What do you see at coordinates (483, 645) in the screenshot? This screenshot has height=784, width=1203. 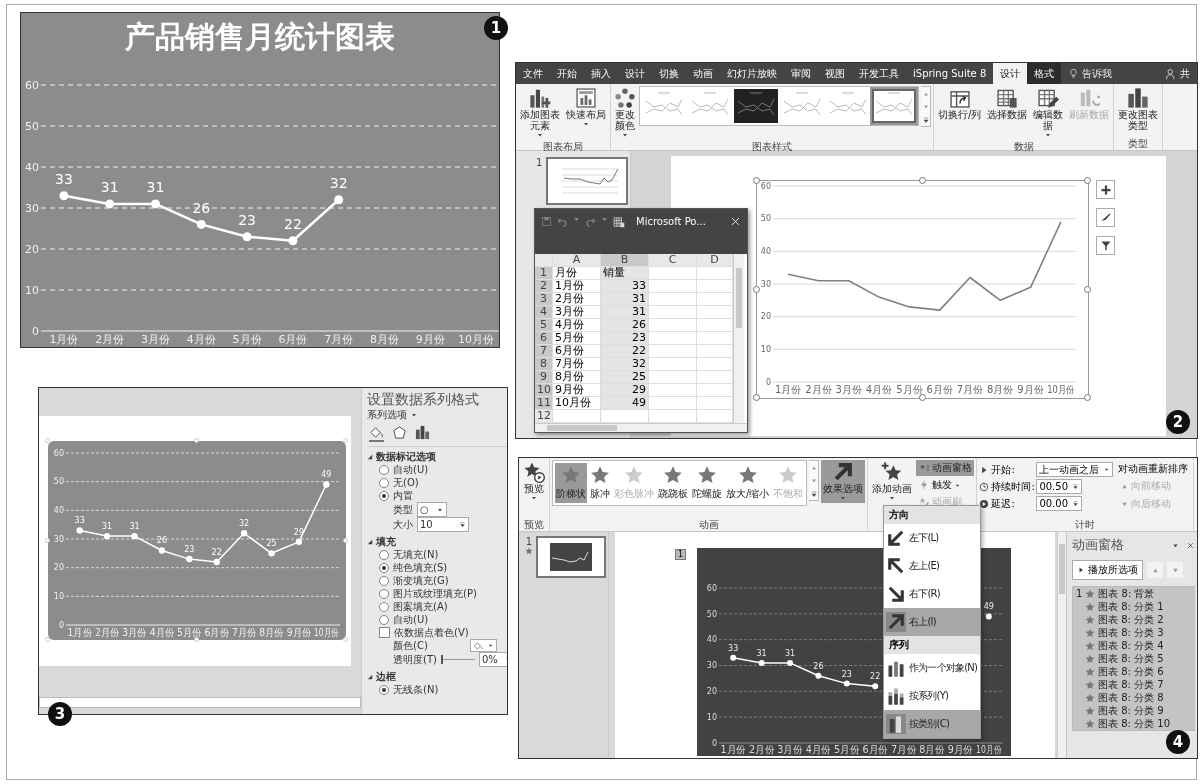 I see `color-picker-button` at bounding box center [483, 645].